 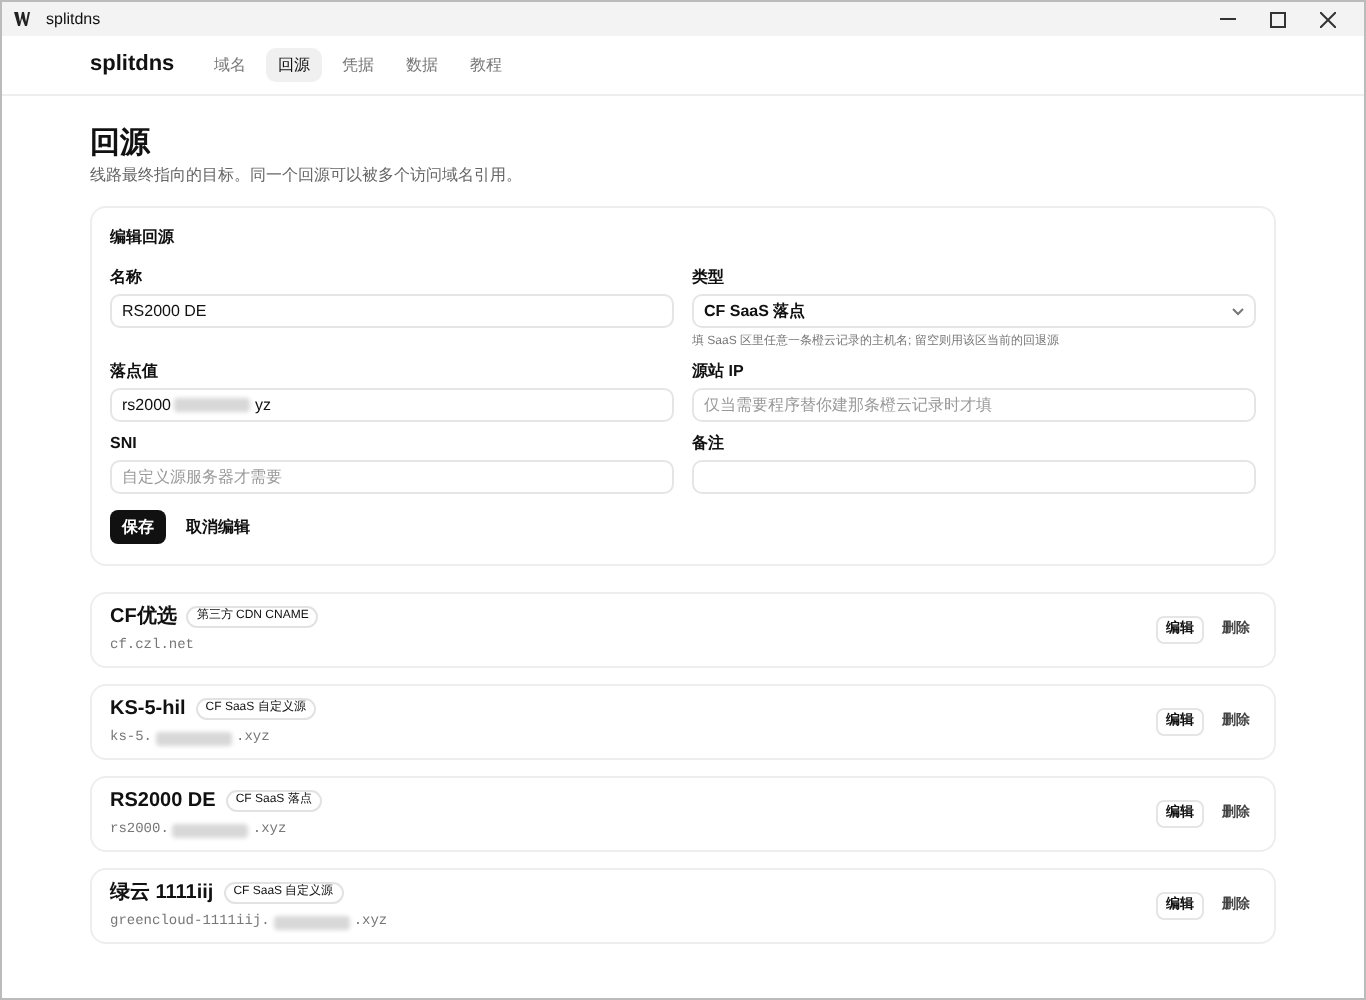 What do you see at coordinates (719, 371) in the screenshot?
I see `field-label: 源站 IP` at bounding box center [719, 371].